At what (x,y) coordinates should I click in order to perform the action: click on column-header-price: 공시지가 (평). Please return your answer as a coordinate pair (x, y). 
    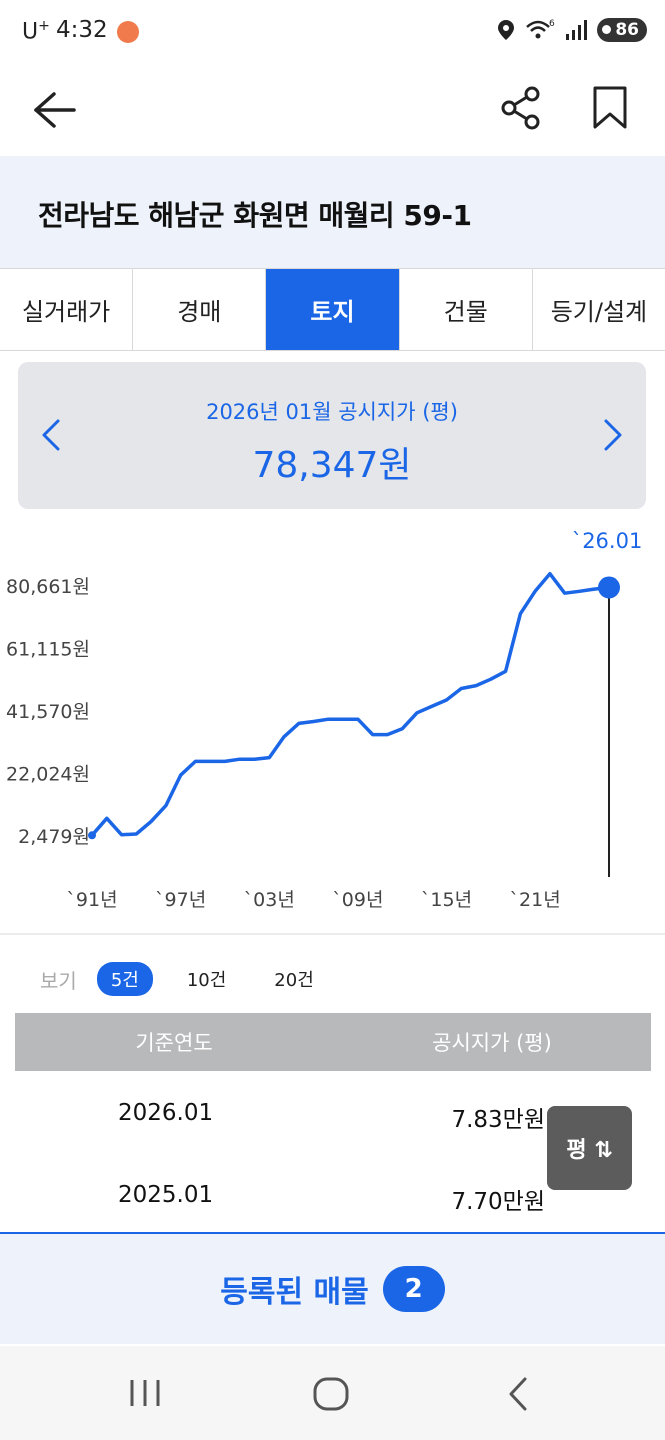
    Looking at the image, I should click on (492, 1043).